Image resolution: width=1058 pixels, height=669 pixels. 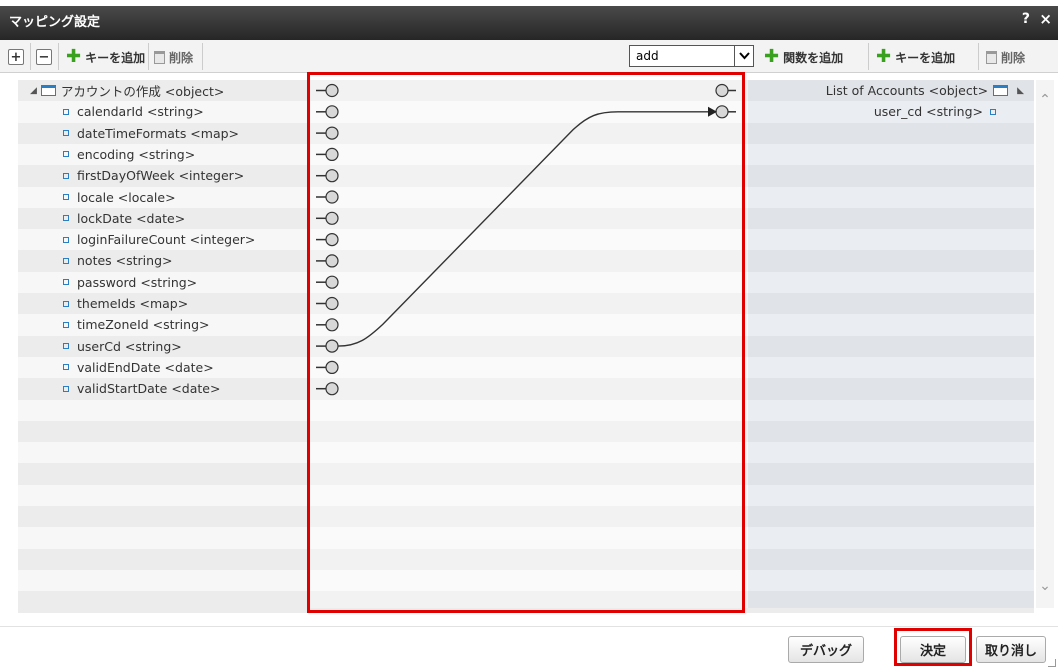 I want to click on add-function-label: 関数を追加, so click(x=813, y=57).